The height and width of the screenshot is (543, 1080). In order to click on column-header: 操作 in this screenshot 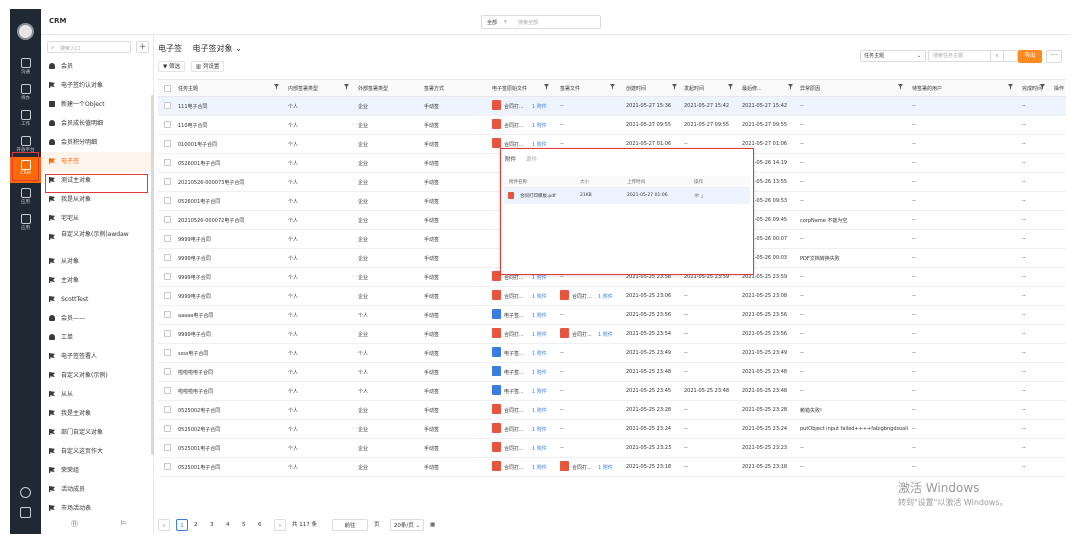, I will do `click(1059, 88)`.